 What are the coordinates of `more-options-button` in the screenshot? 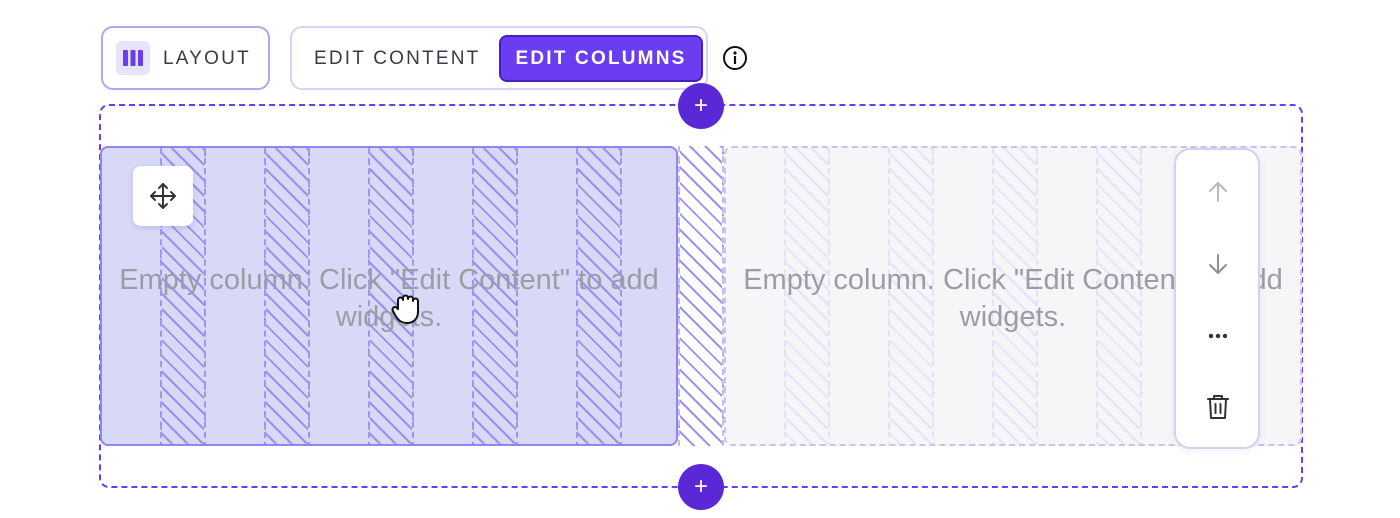 It's located at (1218, 336).